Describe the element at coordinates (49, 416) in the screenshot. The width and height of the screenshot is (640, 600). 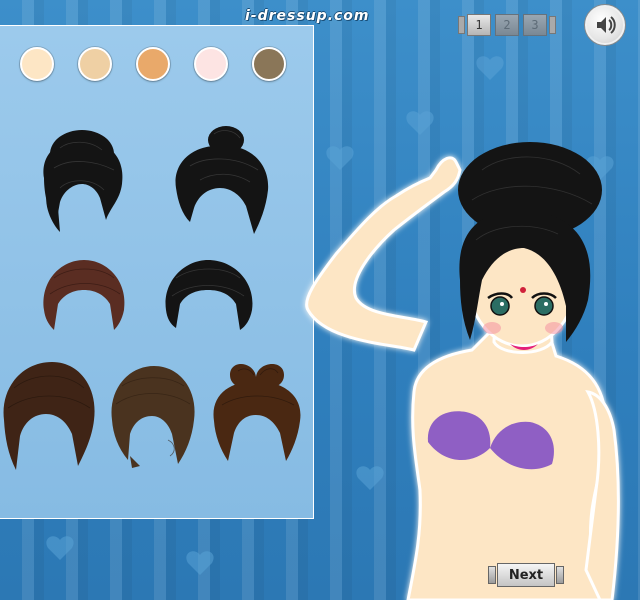
I see `hairstyle-brown-swept` at that location.